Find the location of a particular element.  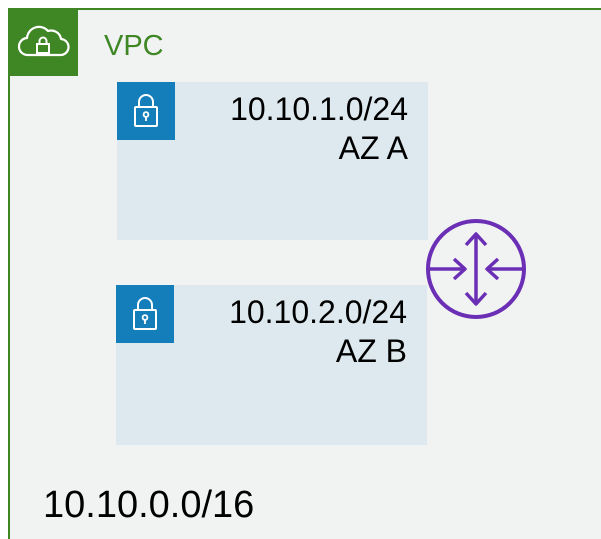

router is located at coordinates (476, 271).